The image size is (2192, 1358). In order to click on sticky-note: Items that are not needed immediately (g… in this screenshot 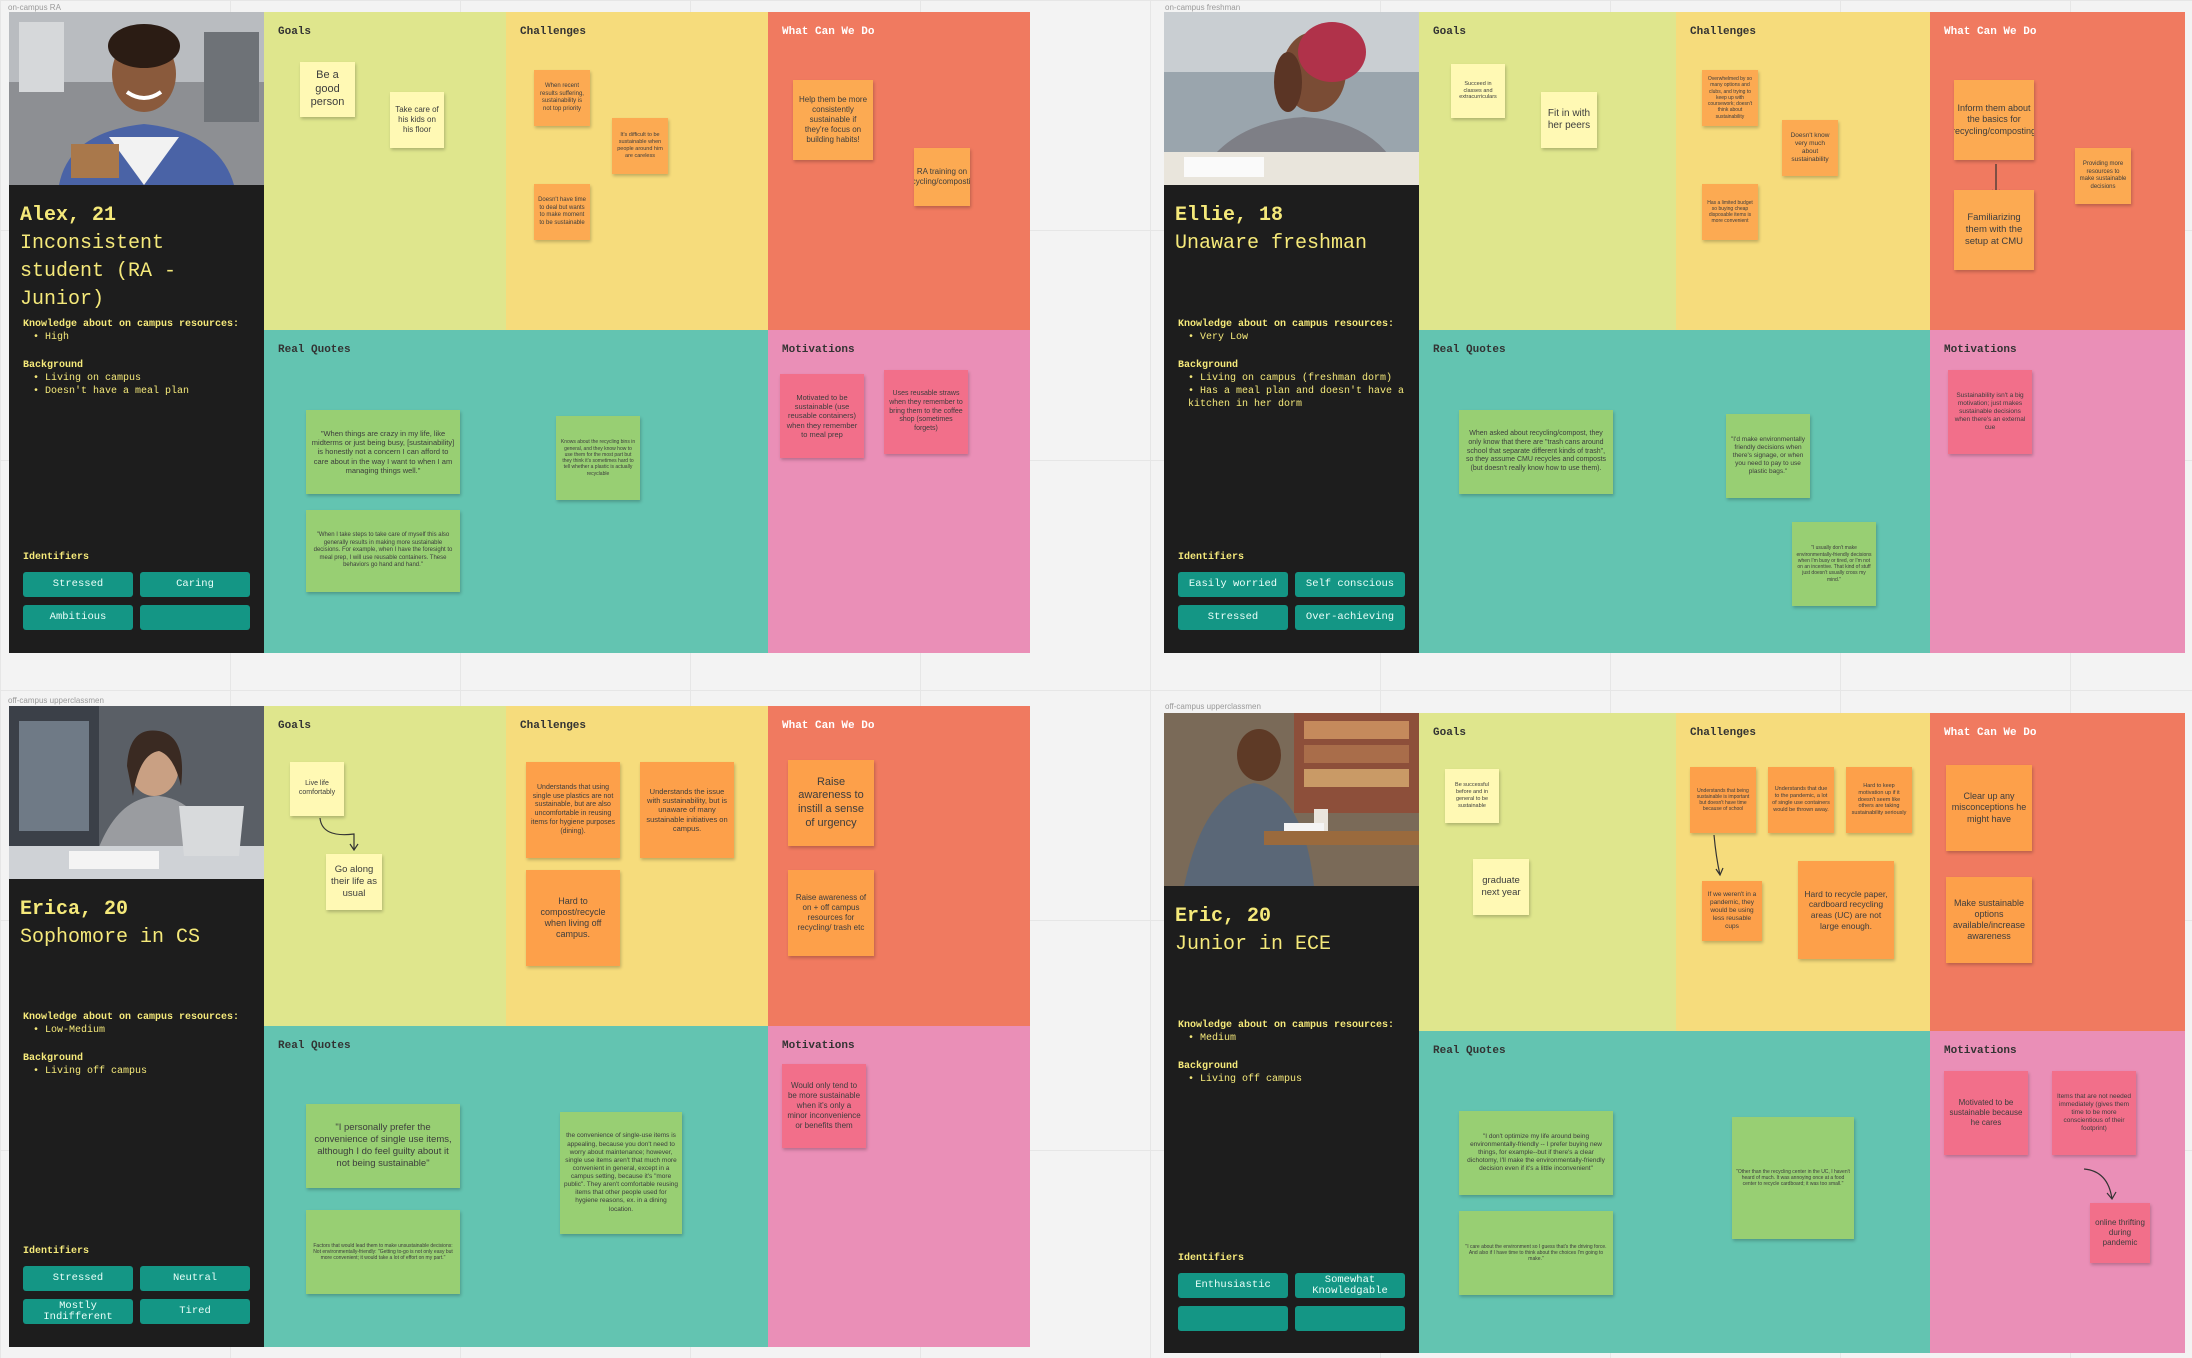, I will do `click(2094, 1113)`.